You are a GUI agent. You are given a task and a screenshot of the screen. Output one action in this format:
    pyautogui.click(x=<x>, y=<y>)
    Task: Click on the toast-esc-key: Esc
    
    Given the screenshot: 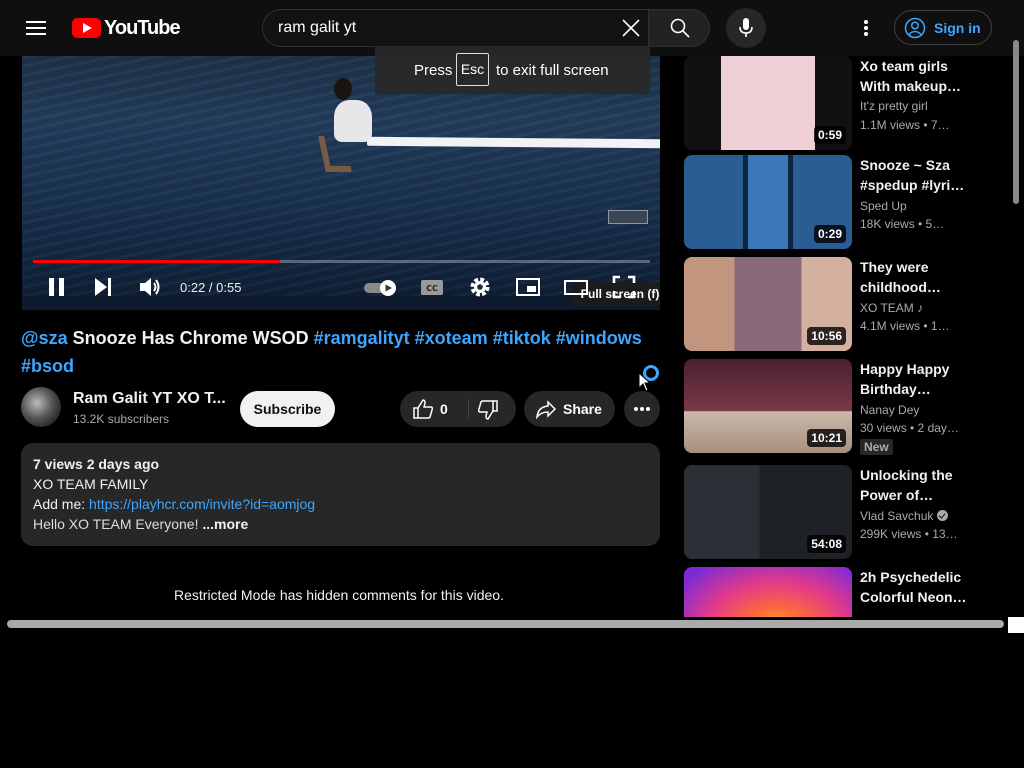 What is the action you would take?
    pyautogui.click(x=472, y=69)
    